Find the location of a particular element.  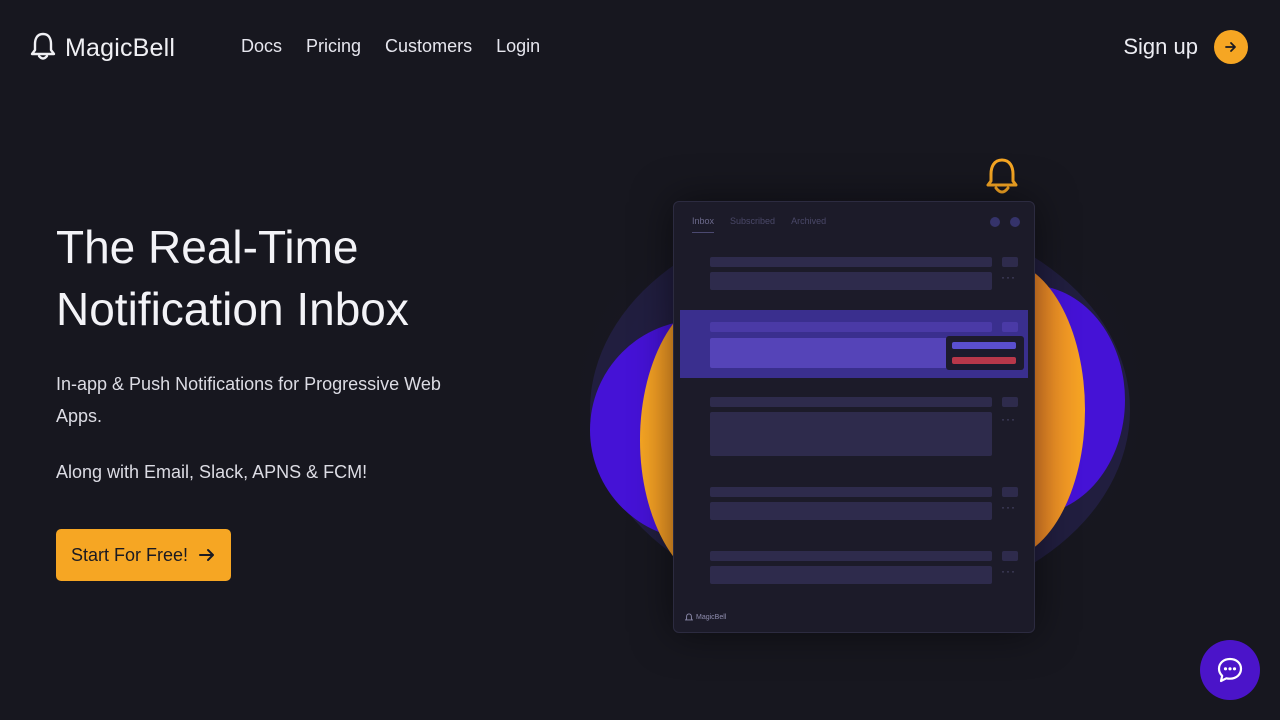

start-free-button: Start For Free! is located at coordinates (143, 555).